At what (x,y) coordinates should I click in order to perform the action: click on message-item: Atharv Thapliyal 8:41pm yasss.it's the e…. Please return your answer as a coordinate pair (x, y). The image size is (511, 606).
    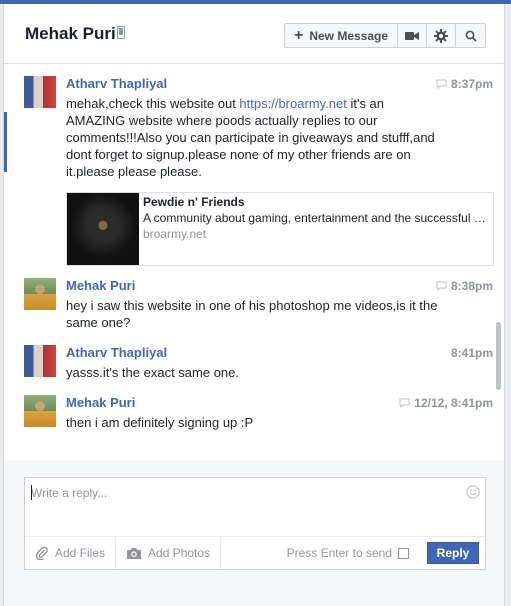
    Looking at the image, I should click on (254, 367).